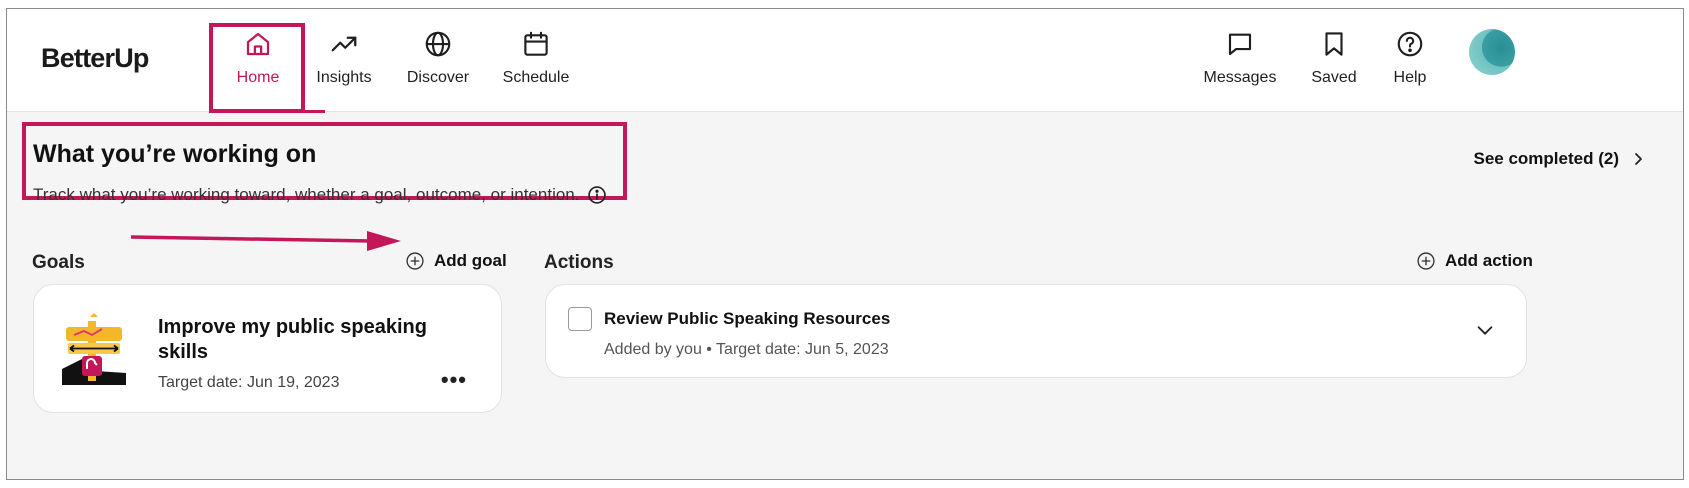 This screenshot has width=1689, height=488. Describe the element at coordinates (1240, 44) in the screenshot. I see `chat-icon` at that location.